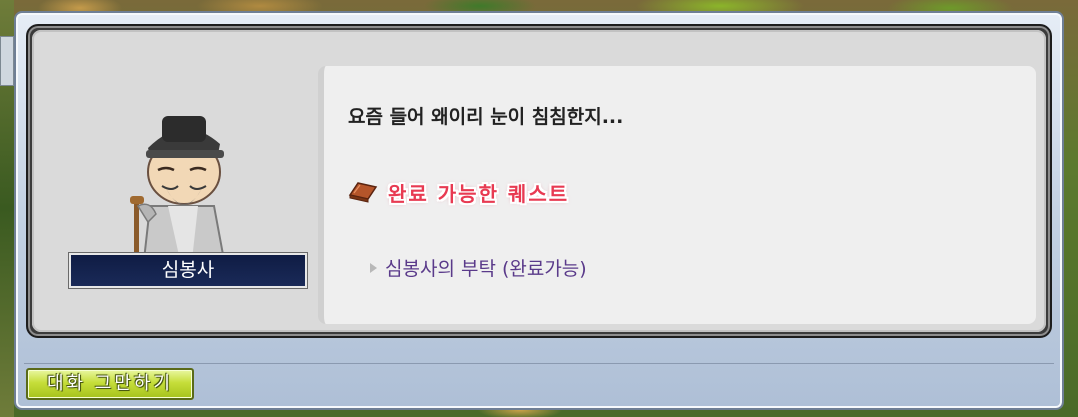 Image resolution: width=1078 pixels, height=417 pixels. I want to click on npc-name-plate: 심봉사, so click(188, 270).